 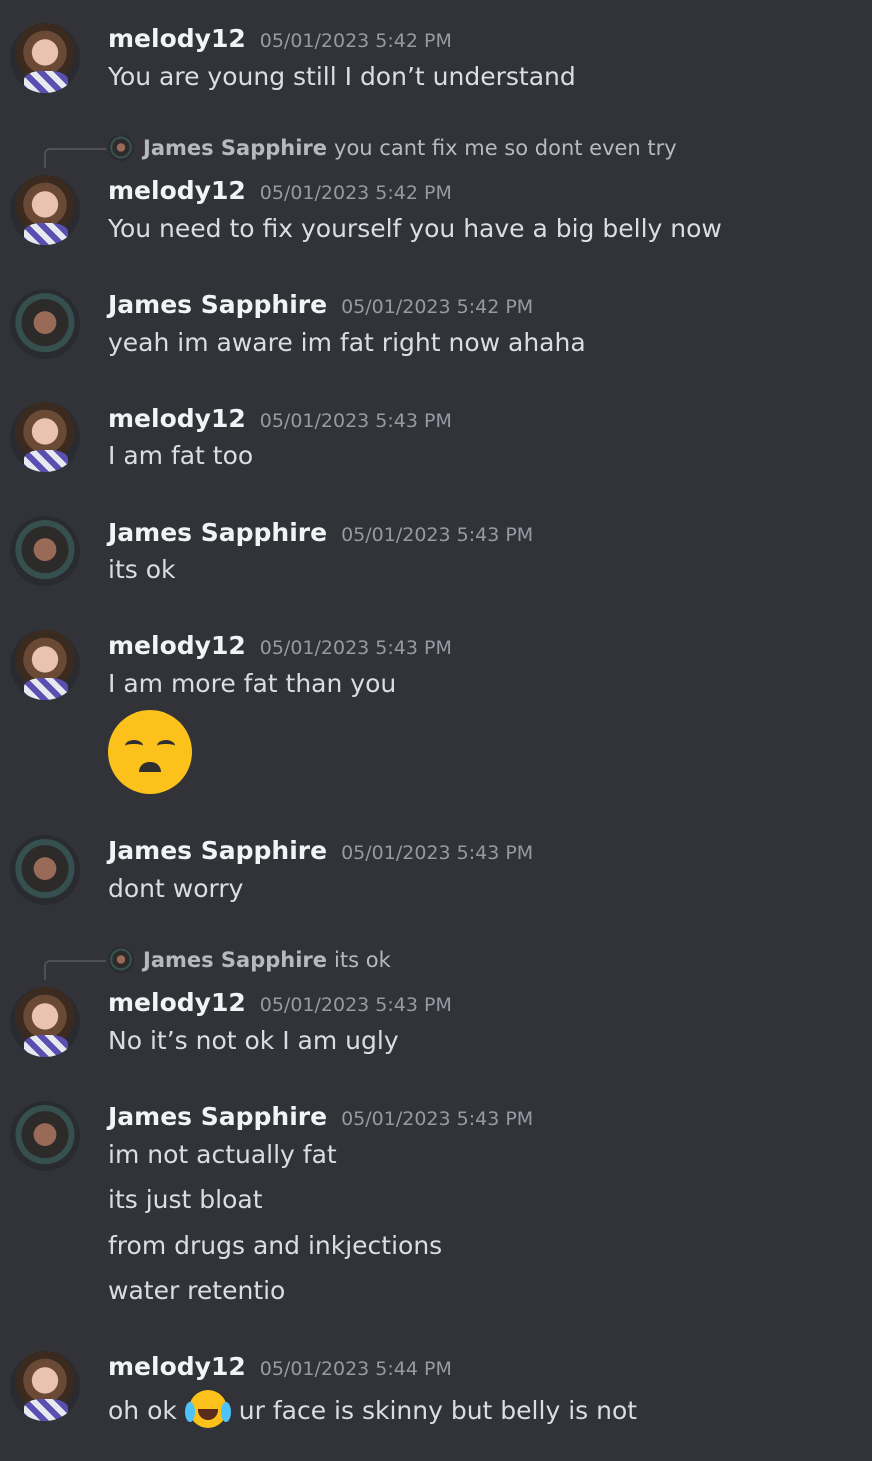 I want to click on message-text: I am more fat than you, so click(x=252, y=683).